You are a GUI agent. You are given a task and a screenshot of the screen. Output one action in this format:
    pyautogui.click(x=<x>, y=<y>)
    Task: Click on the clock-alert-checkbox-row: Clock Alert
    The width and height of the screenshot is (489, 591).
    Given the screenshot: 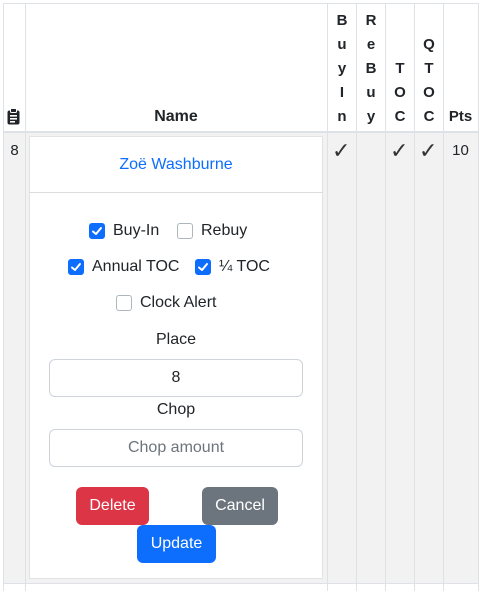 What is the action you would take?
    pyautogui.click(x=166, y=303)
    